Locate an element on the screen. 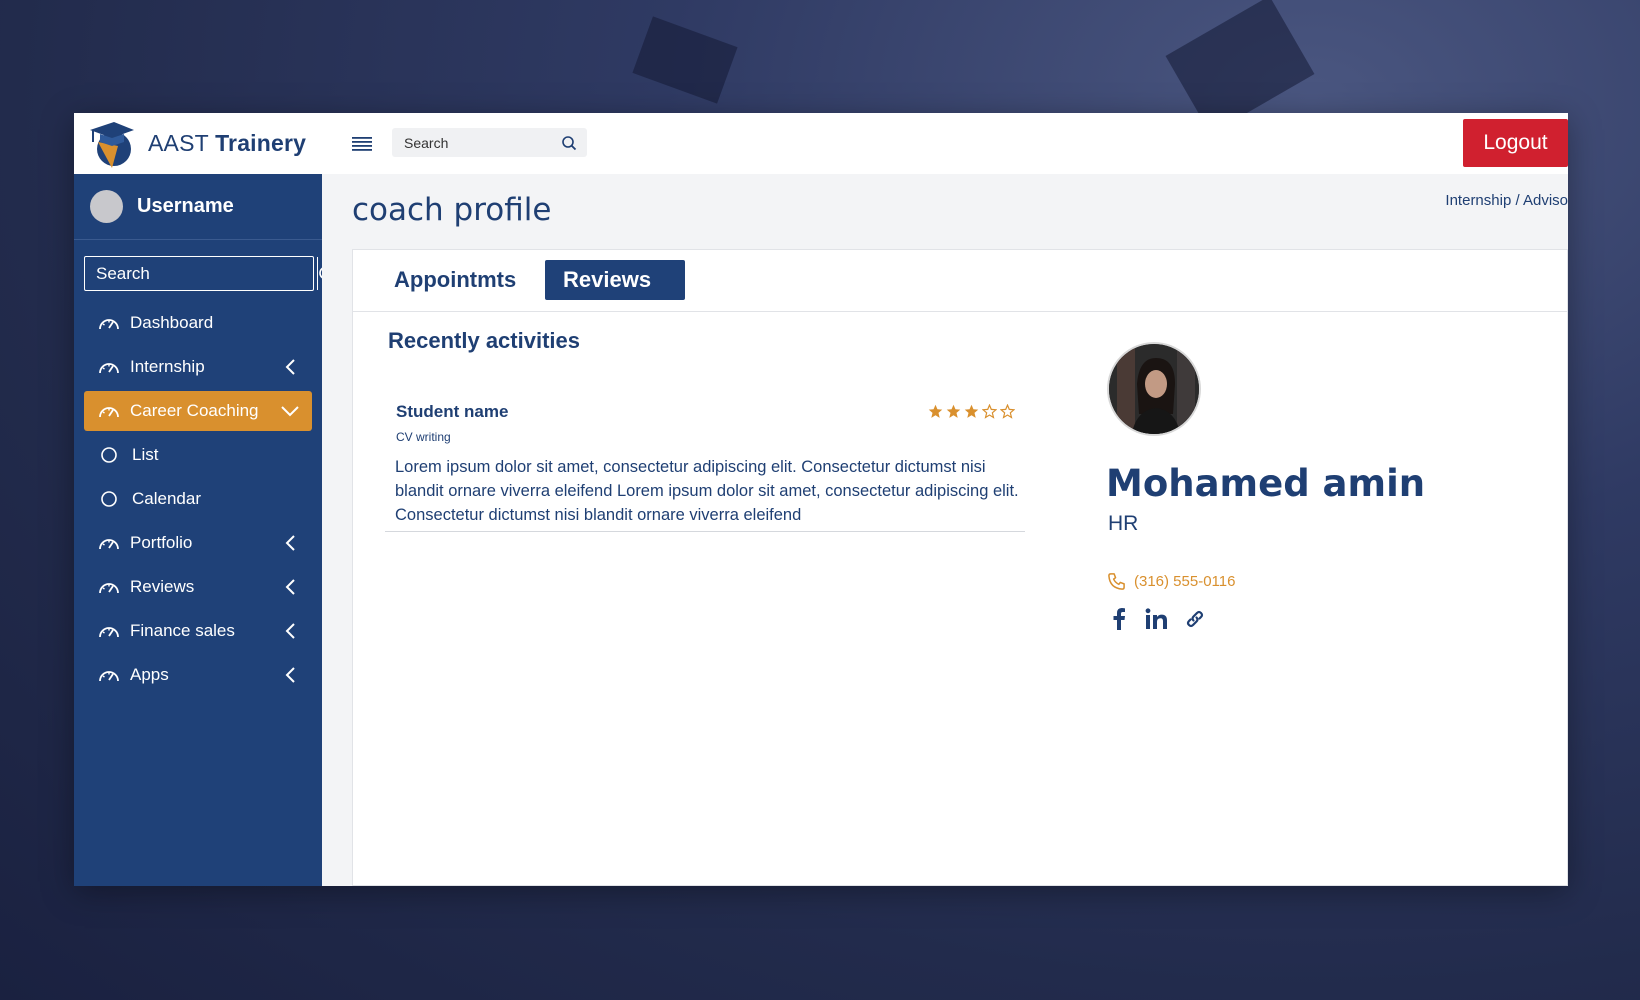  review-tag: CV writing is located at coordinates (423, 437).